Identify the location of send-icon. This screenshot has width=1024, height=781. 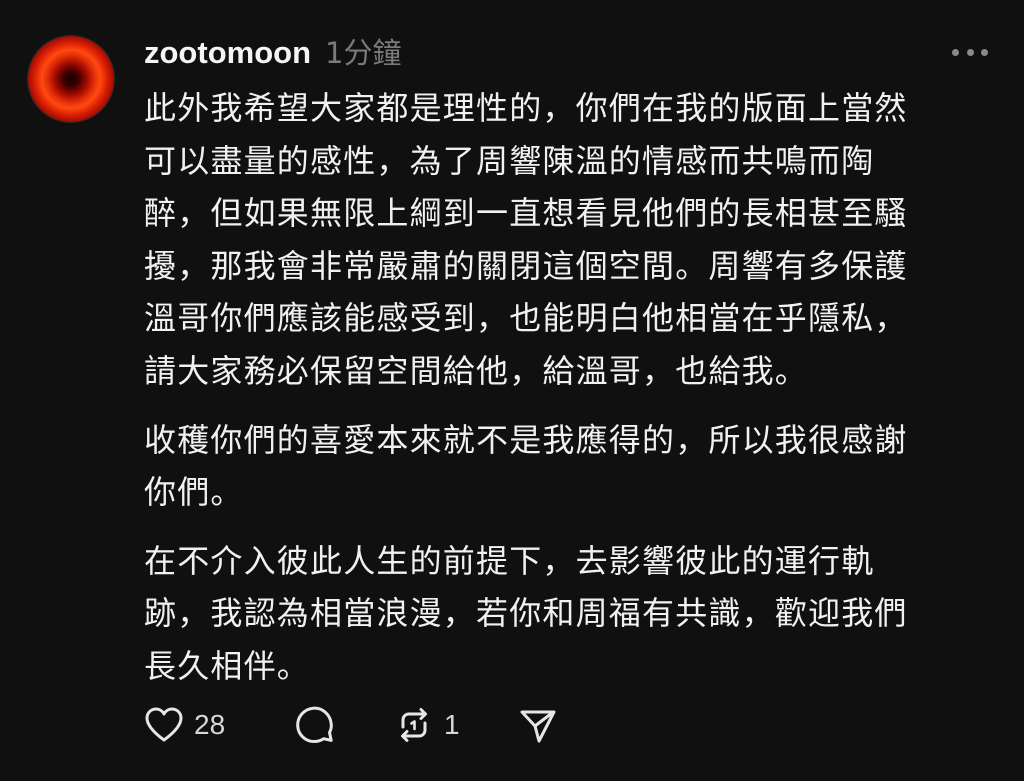
(538, 726).